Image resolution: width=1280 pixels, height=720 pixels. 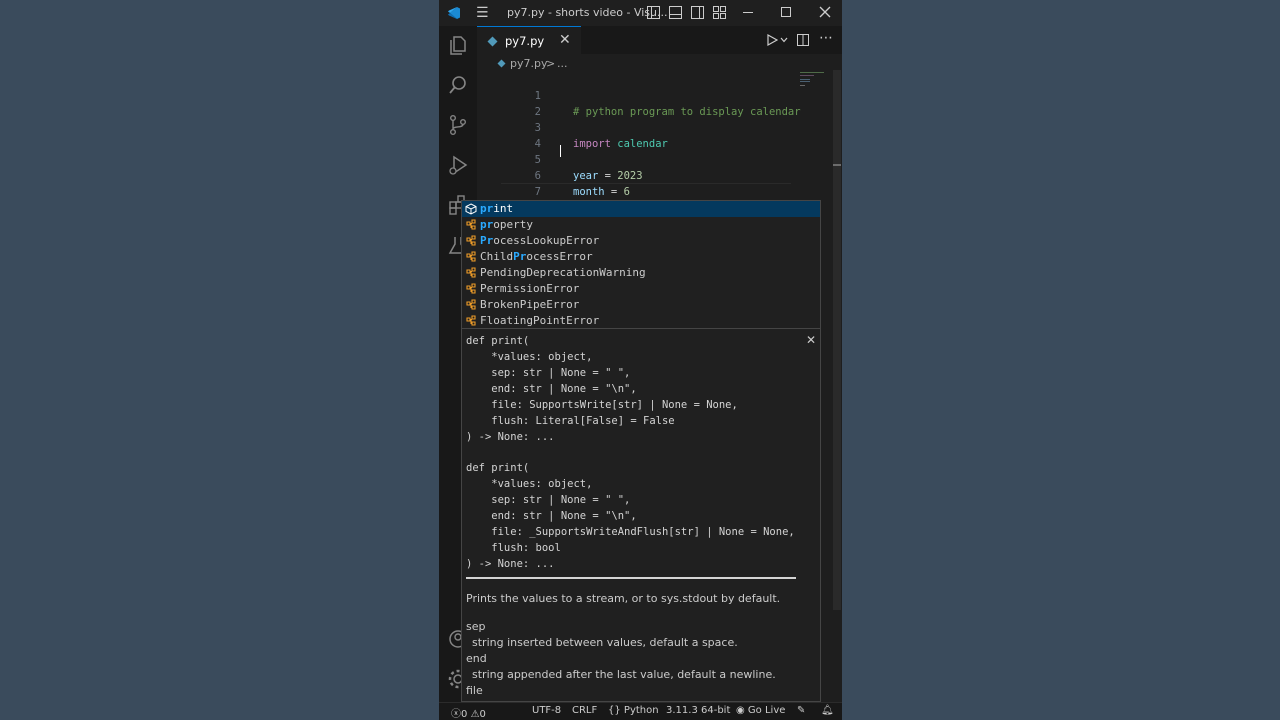 What do you see at coordinates (474, 690) in the screenshot?
I see `param-name: file` at bounding box center [474, 690].